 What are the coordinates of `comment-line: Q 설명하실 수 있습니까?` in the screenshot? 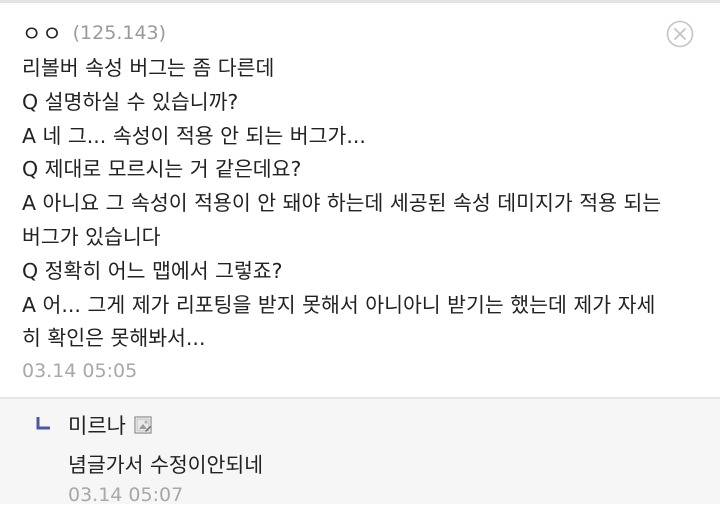 It's located at (130, 101).